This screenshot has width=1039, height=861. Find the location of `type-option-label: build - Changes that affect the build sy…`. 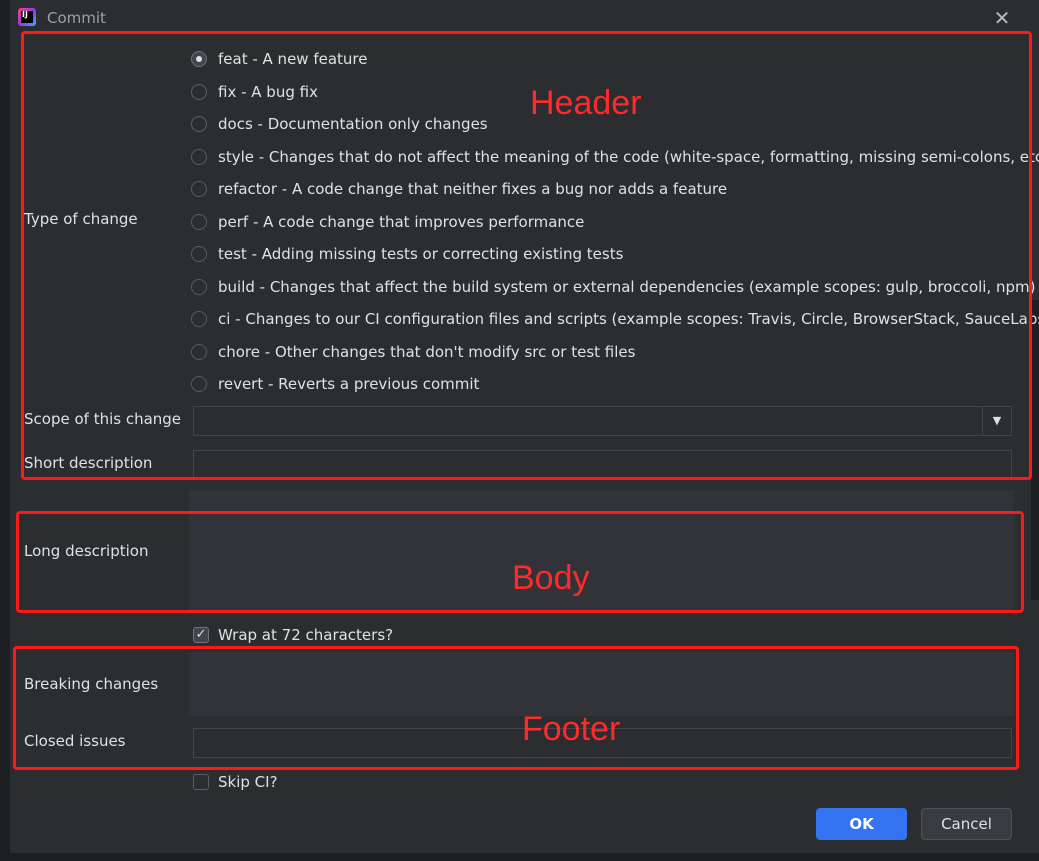

type-option-label: build - Changes that affect the build sy… is located at coordinates (627, 287).